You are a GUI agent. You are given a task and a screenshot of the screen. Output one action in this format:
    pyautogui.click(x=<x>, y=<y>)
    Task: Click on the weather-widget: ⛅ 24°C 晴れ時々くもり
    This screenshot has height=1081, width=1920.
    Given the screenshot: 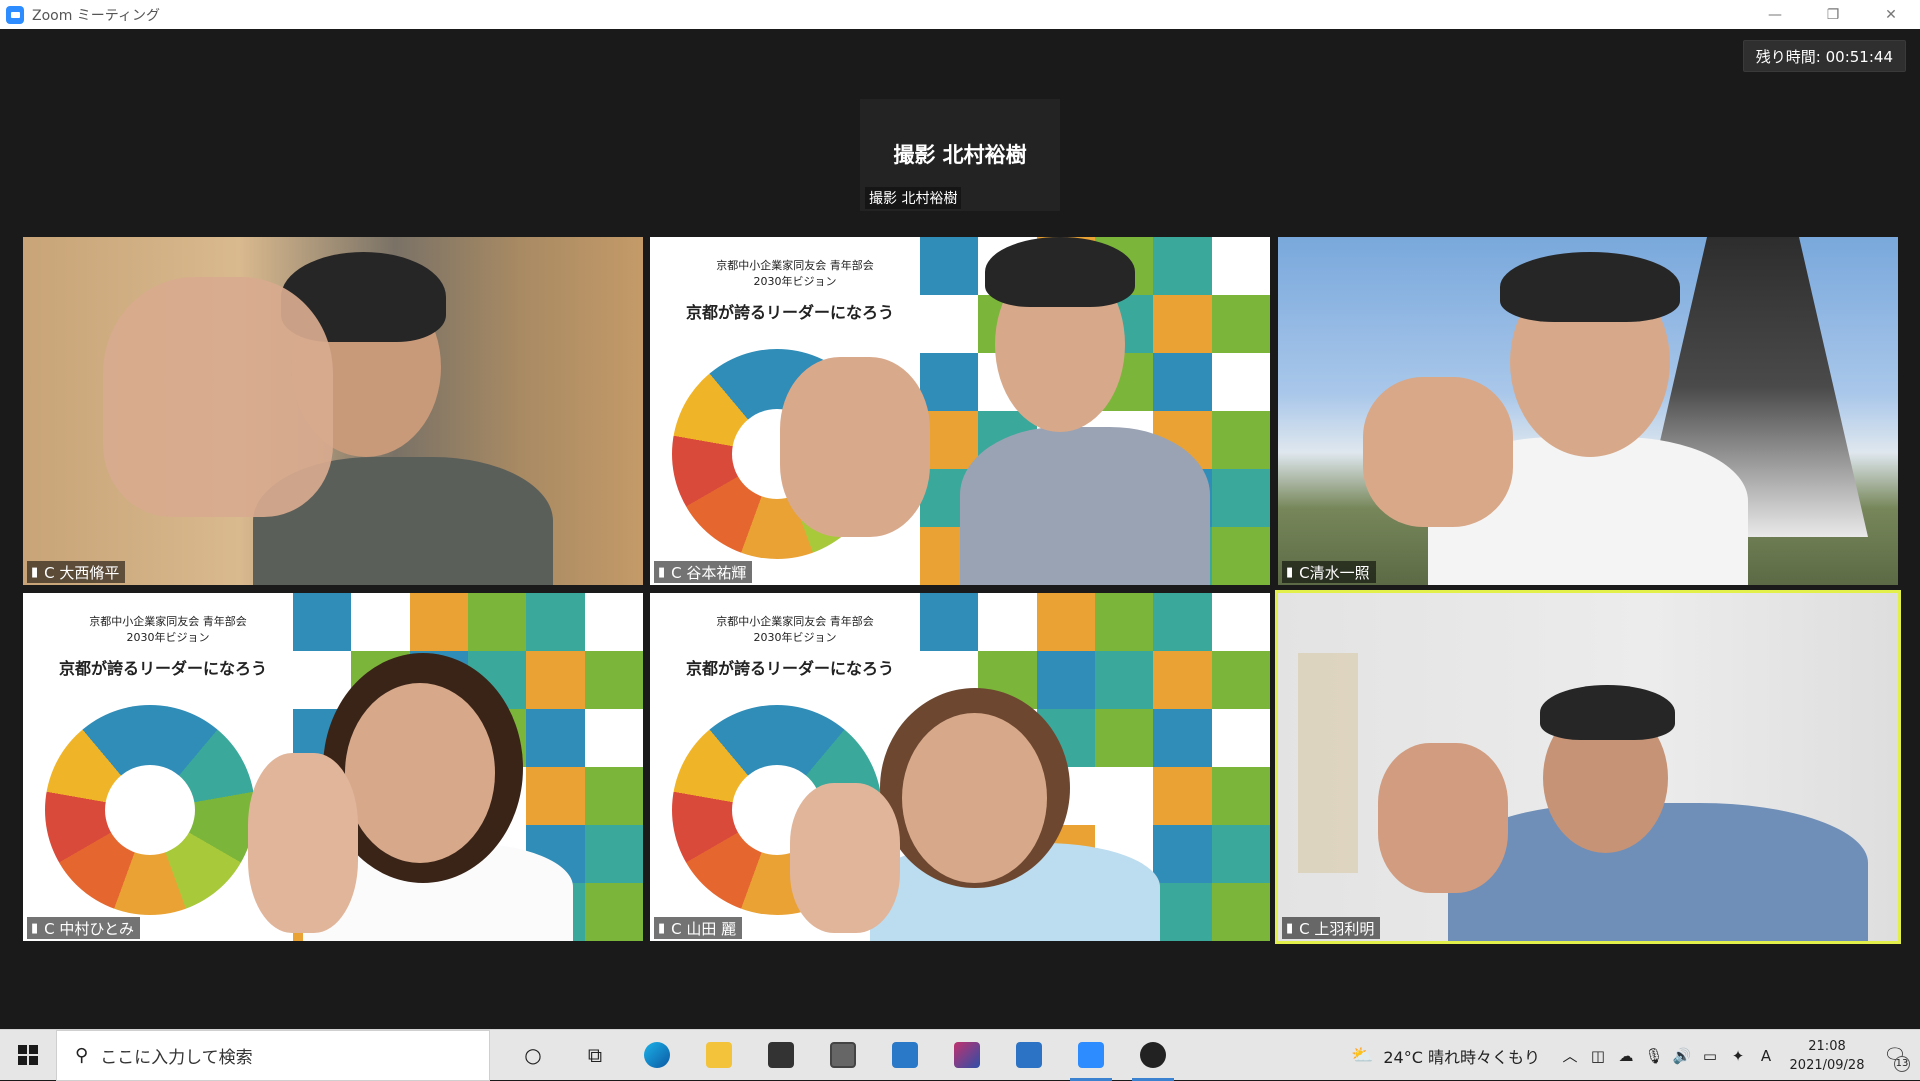 What is the action you would take?
    pyautogui.click(x=1445, y=1056)
    